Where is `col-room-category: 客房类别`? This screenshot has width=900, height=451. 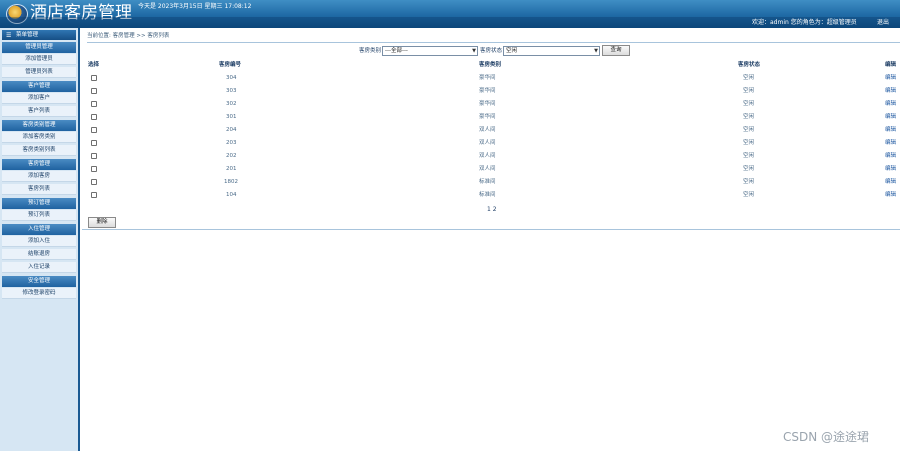
col-room-category: 客房类别 is located at coordinates (490, 65).